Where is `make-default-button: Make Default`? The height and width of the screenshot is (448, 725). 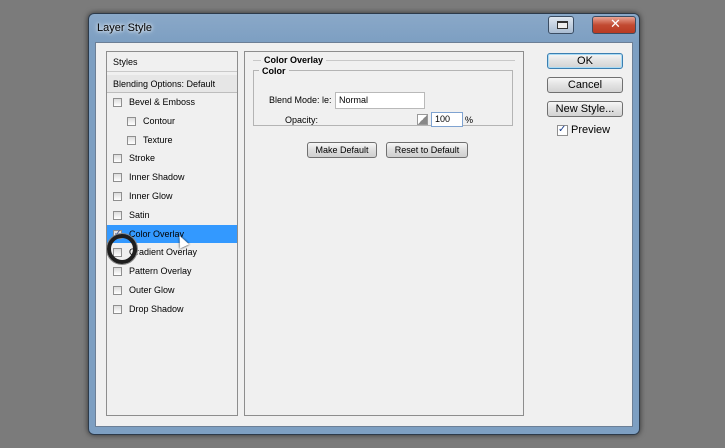 make-default-button: Make Default is located at coordinates (342, 150).